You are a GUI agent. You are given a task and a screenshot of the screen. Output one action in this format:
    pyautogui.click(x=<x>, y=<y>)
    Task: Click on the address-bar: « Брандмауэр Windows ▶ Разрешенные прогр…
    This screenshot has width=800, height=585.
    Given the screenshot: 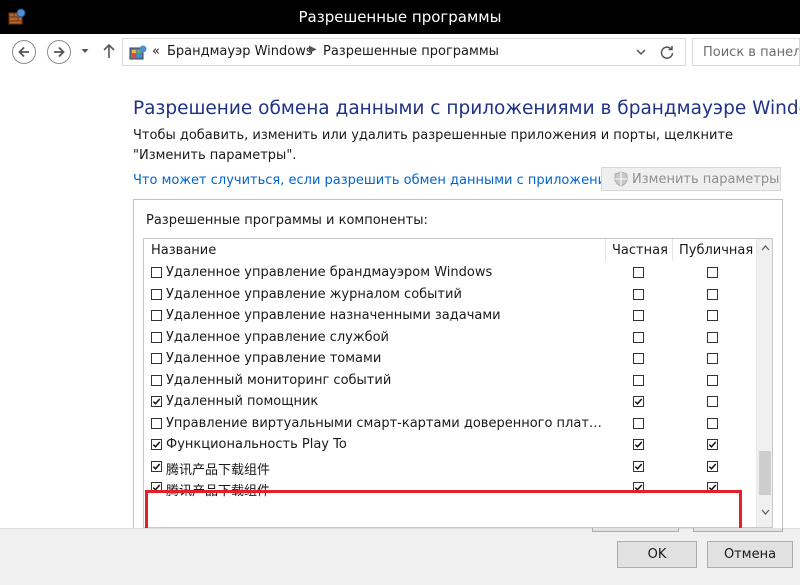 What is the action you would take?
    pyautogui.click(x=404, y=52)
    